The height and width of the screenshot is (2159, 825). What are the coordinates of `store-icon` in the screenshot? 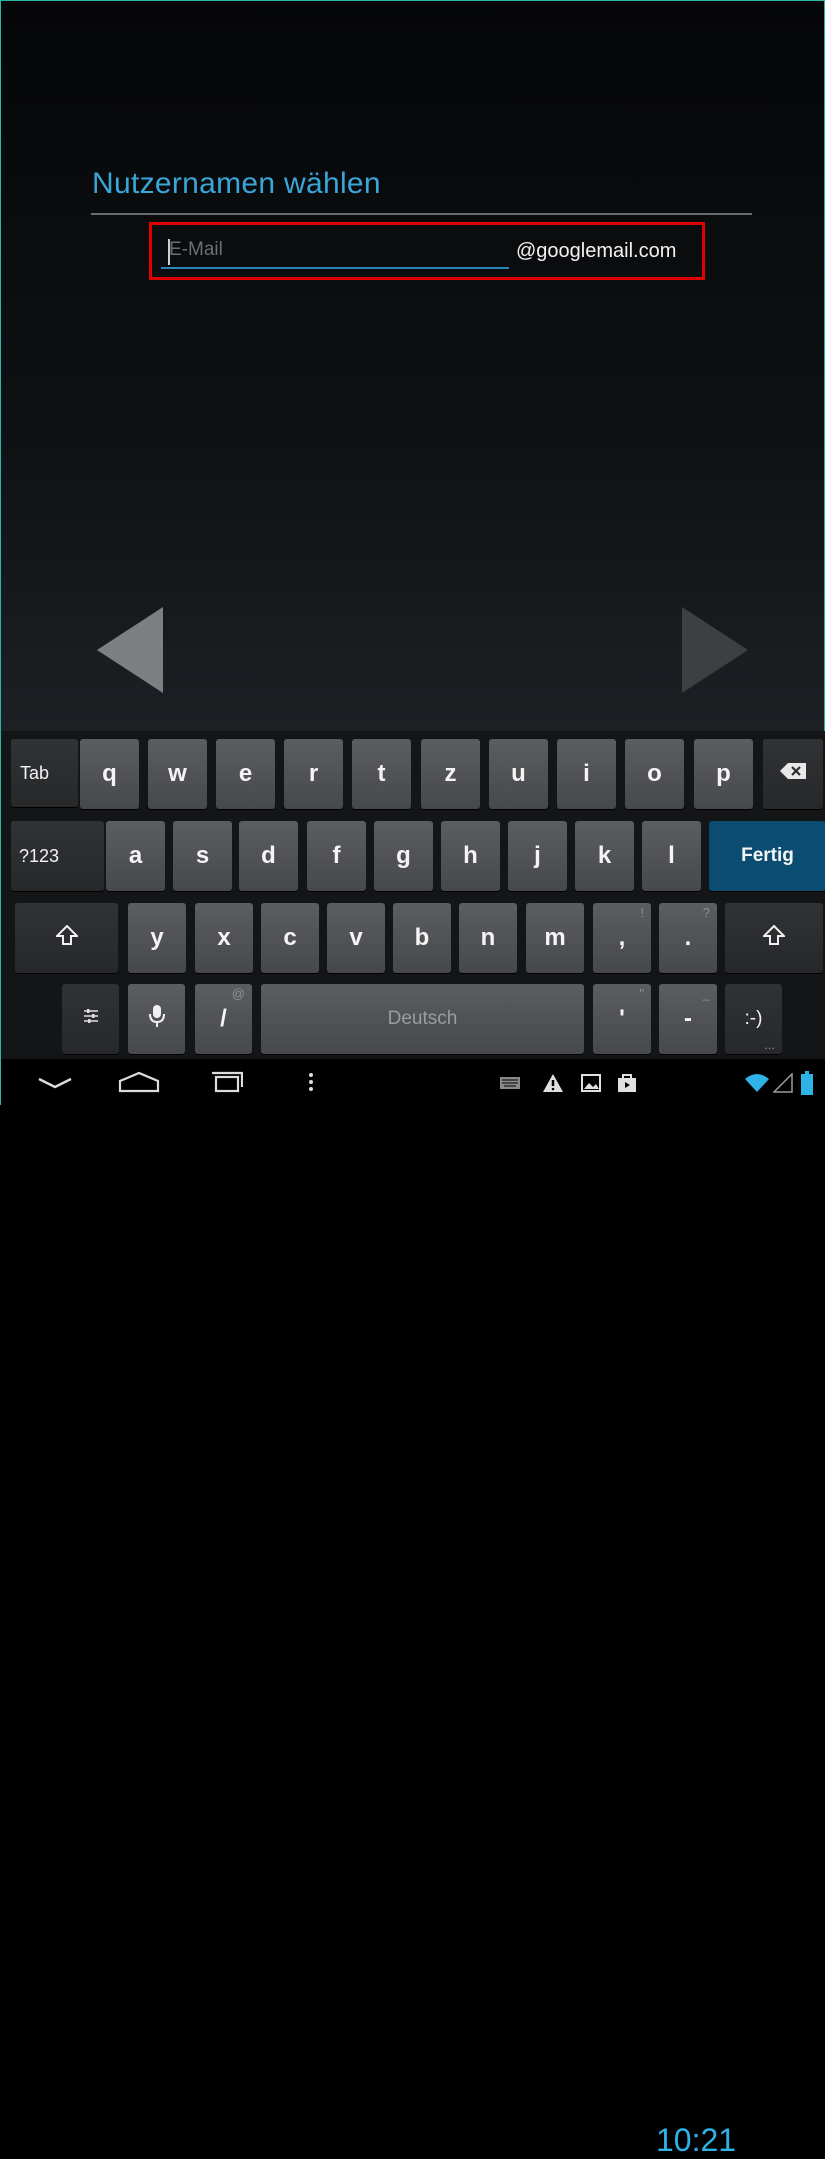 It's located at (627, 1083).